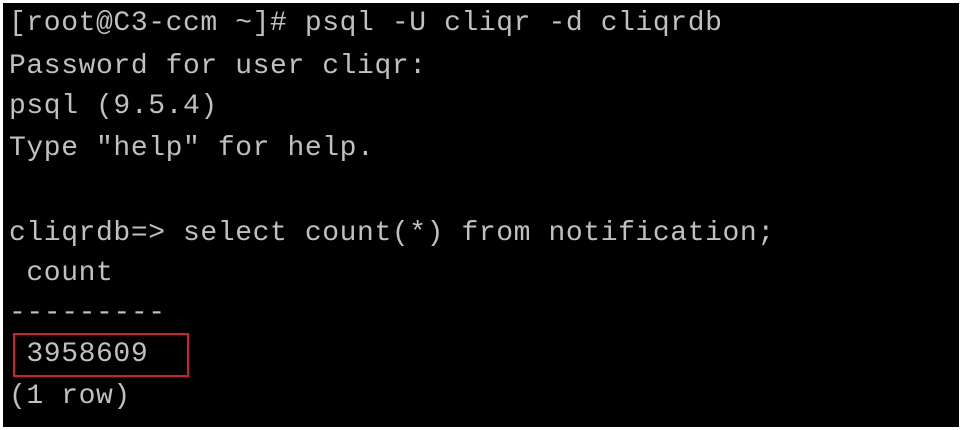 This screenshot has height=430, width=962. I want to click on highlight-box, so click(101, 355).